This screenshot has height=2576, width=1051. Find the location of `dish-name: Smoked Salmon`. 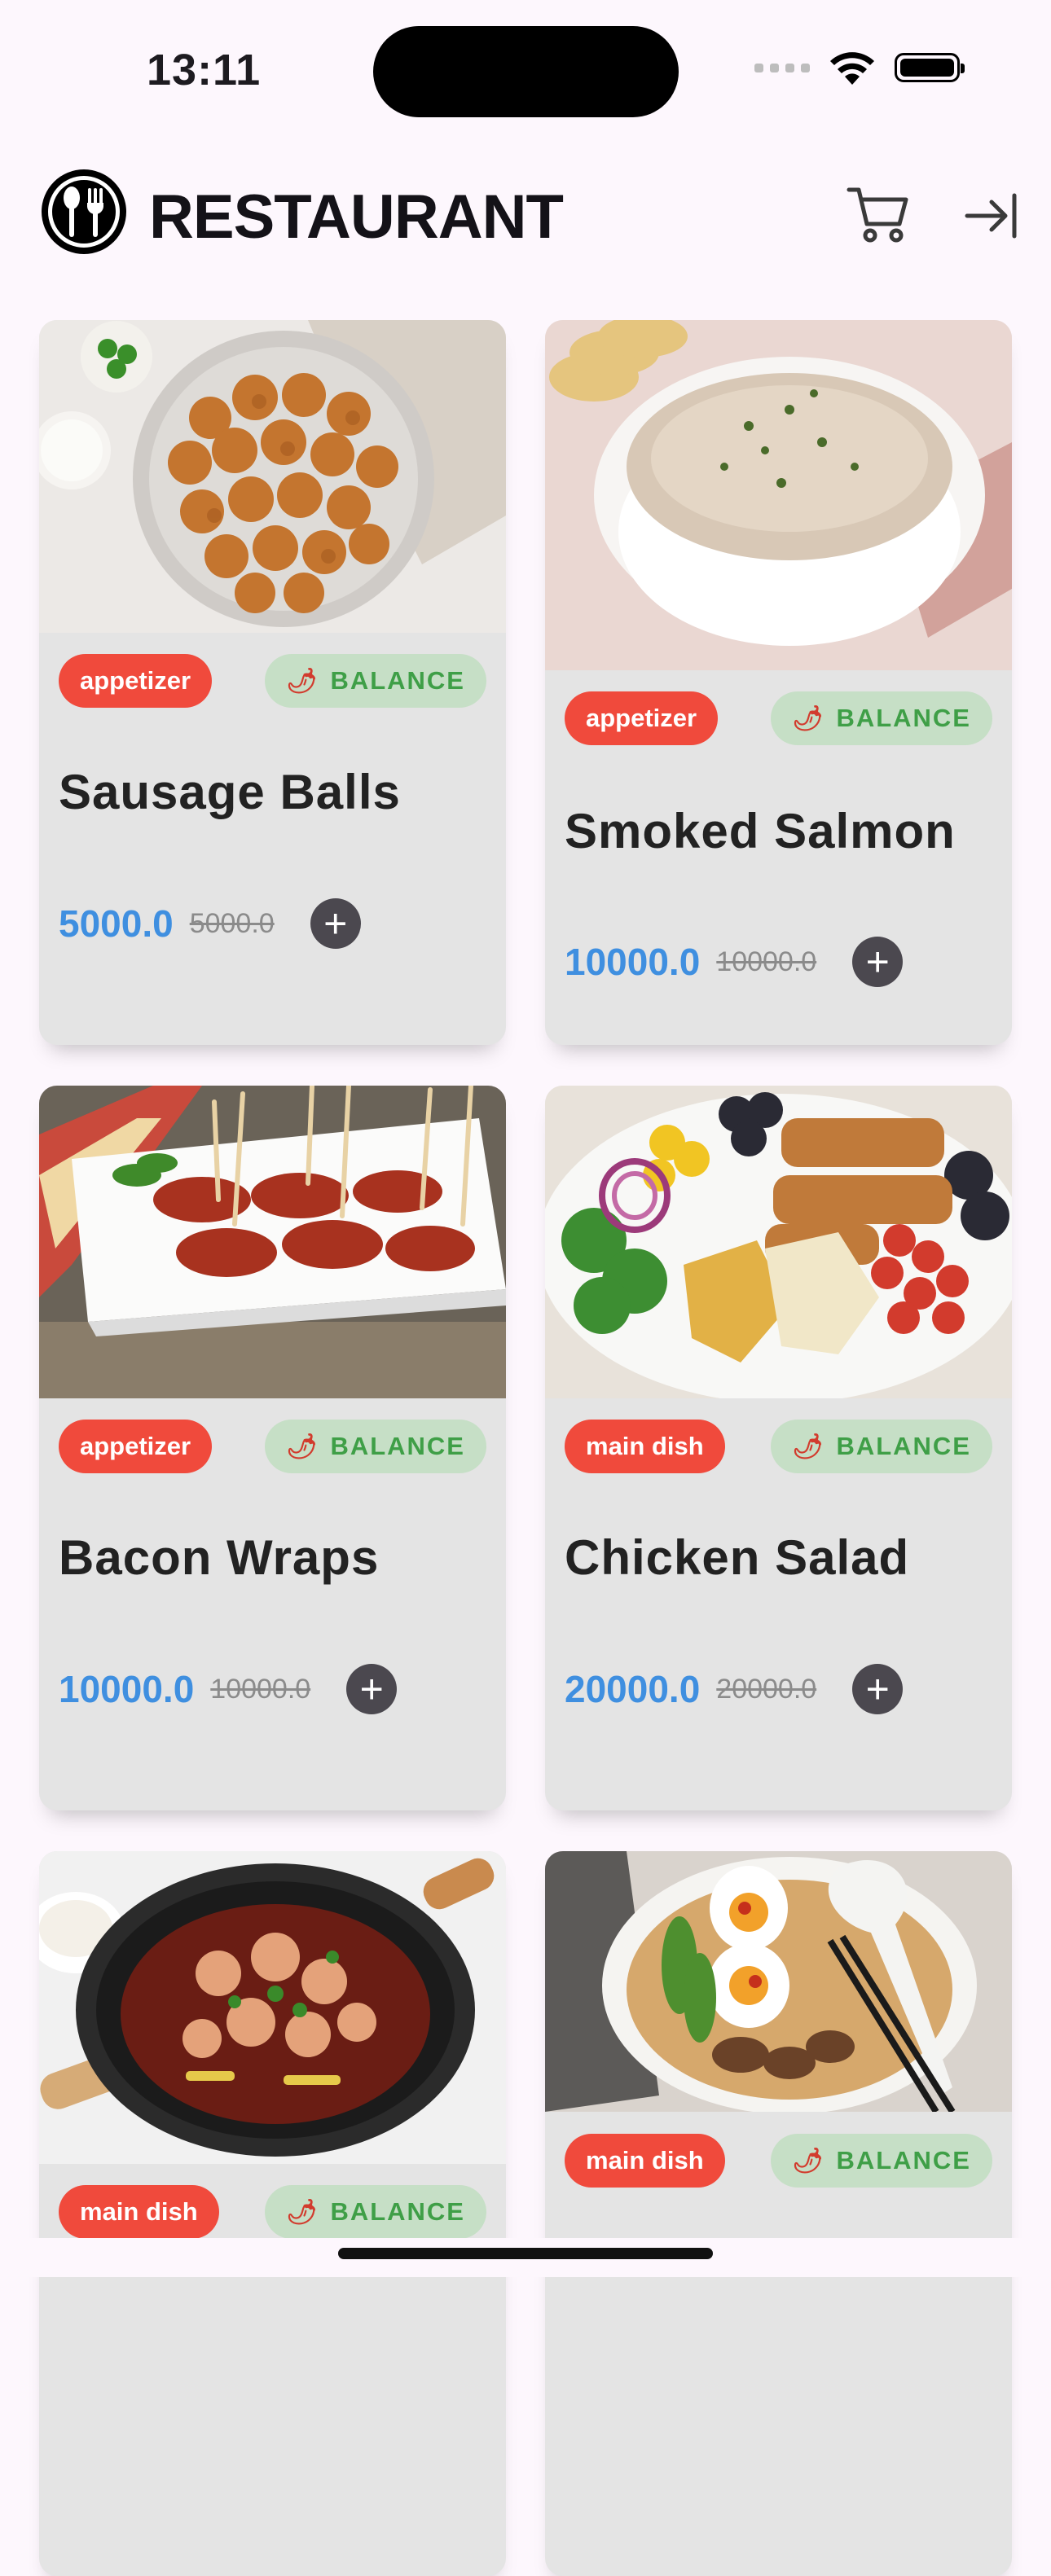

dish-name: Smoked Salmon is located at coordinates (760, 831).